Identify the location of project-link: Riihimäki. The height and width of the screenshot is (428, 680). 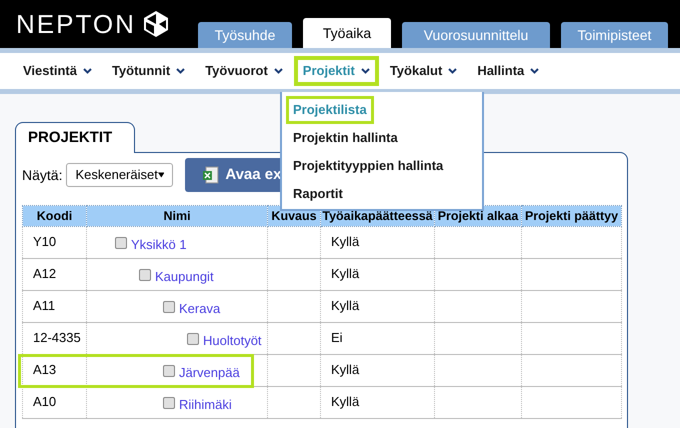
(205, 405).